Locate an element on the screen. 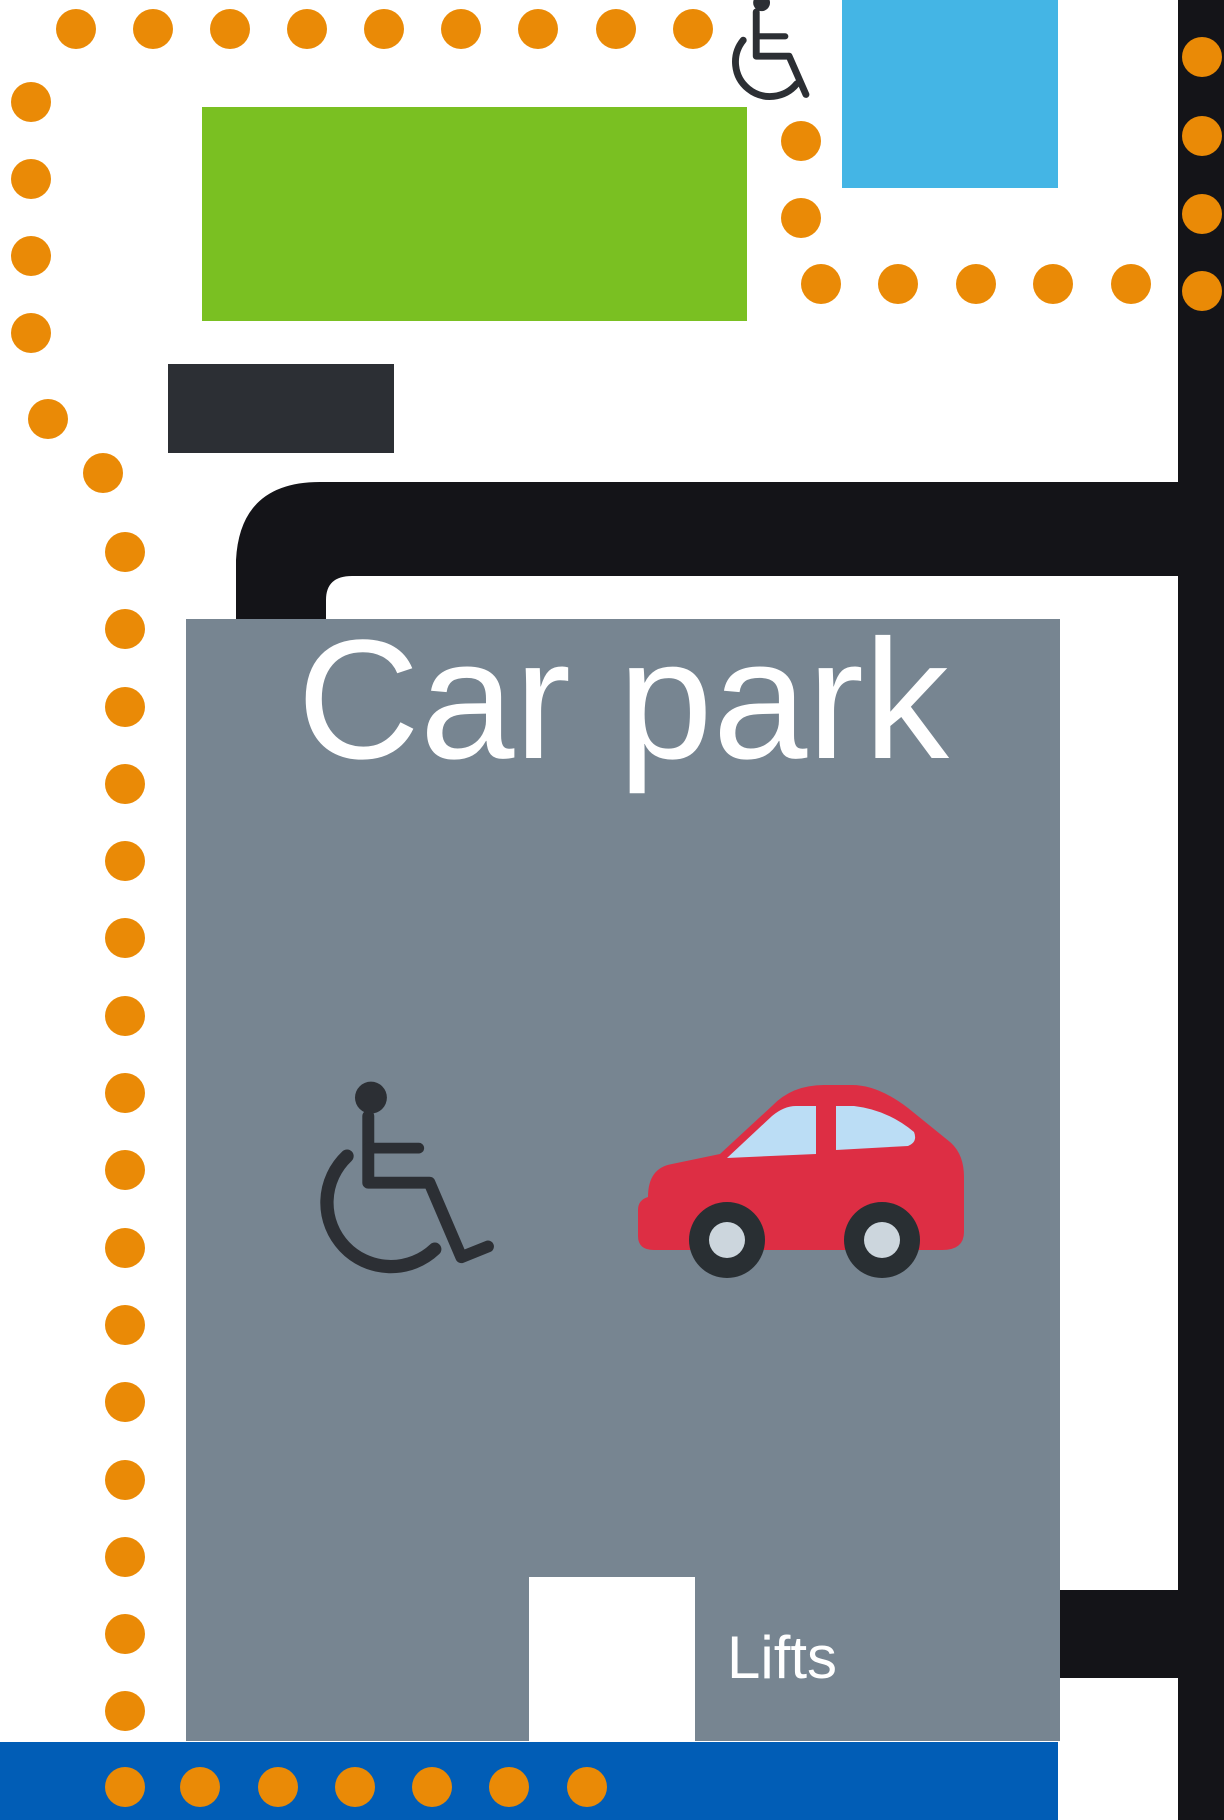 This screenshot has width=1224, height=1820. water-area is located at coordinates (950, 94).